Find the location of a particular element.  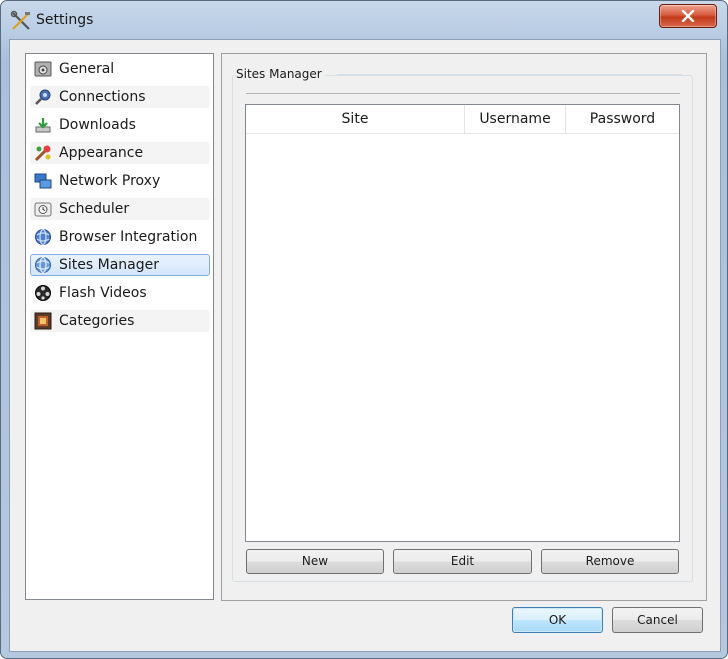

sidebar-item-connections: Connections is located at coordinates (120, 97).